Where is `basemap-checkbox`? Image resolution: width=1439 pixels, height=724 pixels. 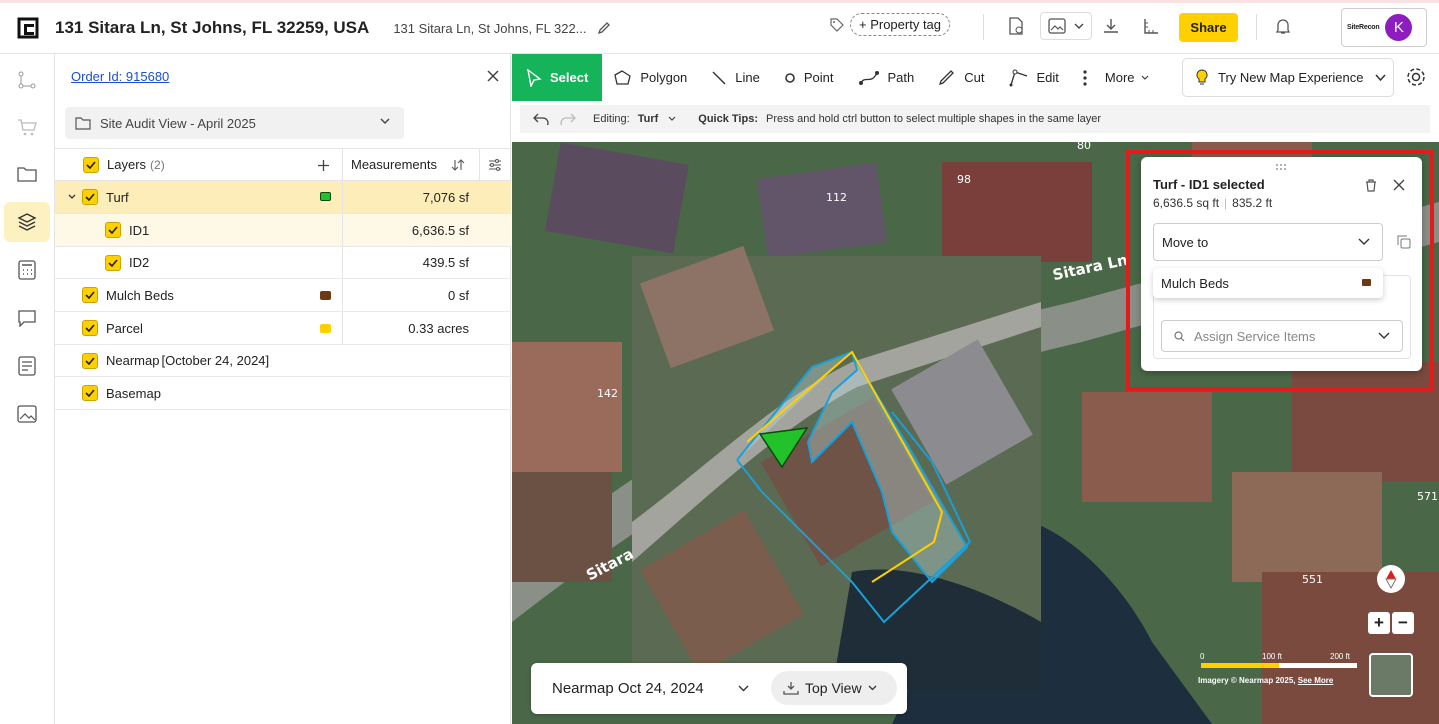 basemap-checkbox is located at coordinates (90, 393).